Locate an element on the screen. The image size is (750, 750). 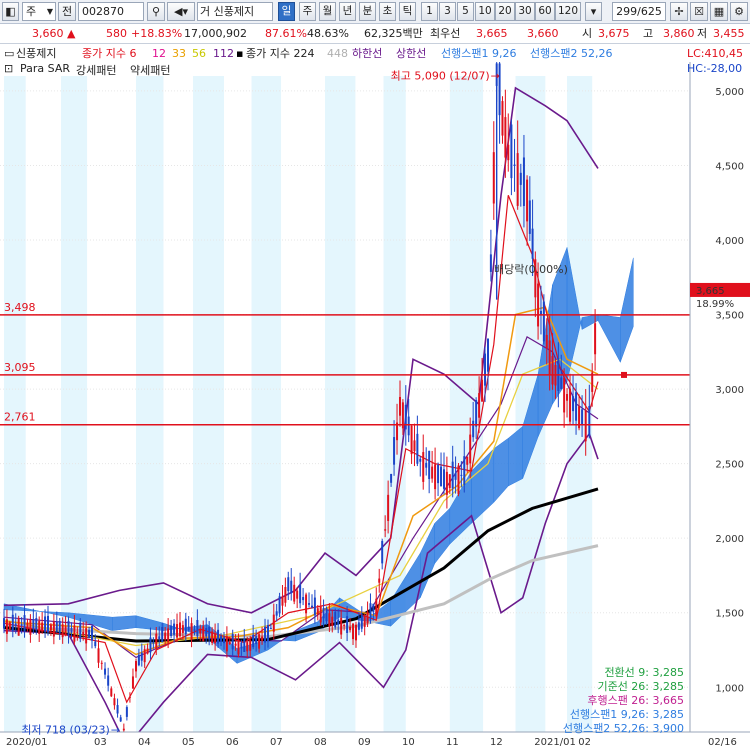
minute-option: 20 is located at coordinates (505, 11).